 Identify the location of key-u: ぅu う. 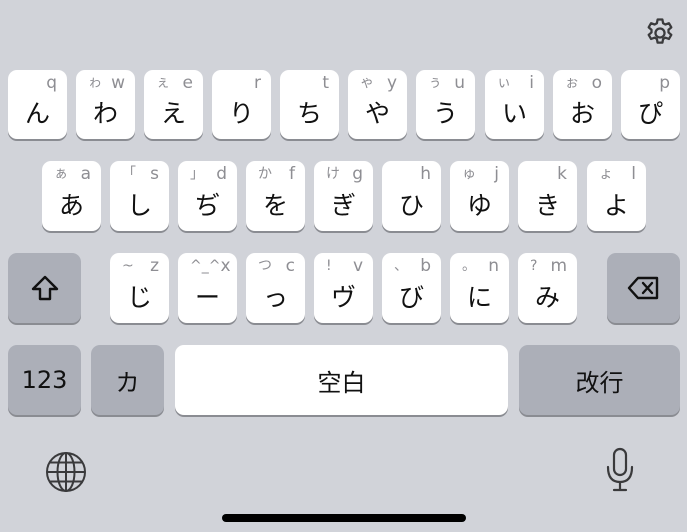
(445, 104).